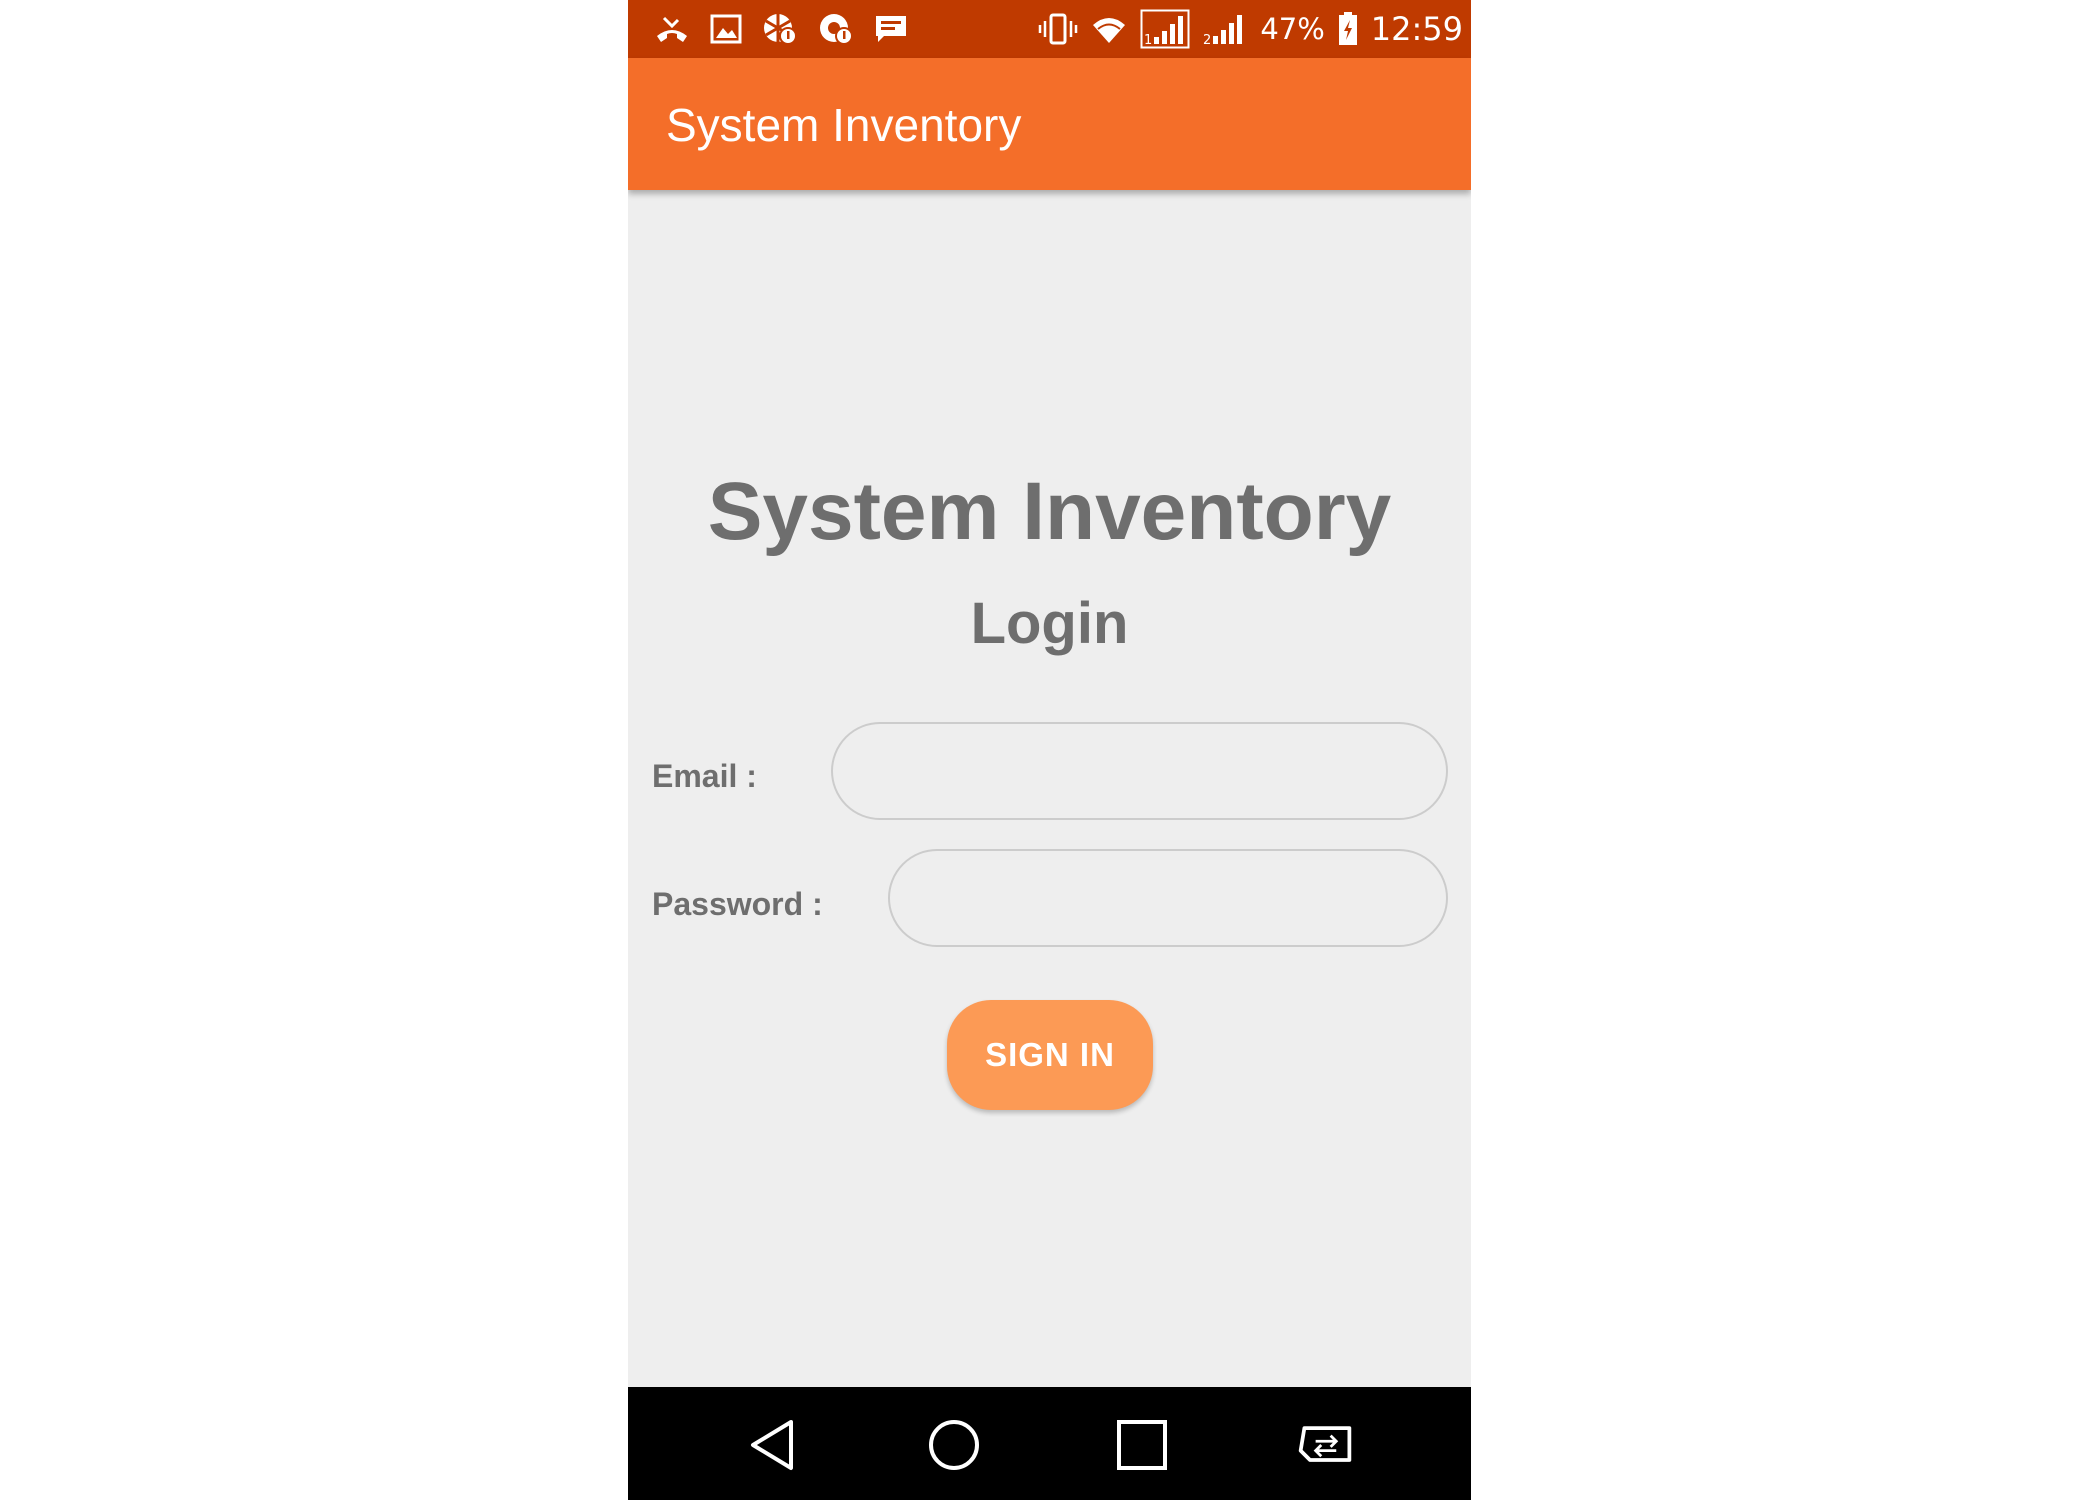 This screenshot has height=1500, width=2100. Describe the element at coordinates (1223, 31) in the screenshot. I see `signal-sim2-icon: 2` at that location.